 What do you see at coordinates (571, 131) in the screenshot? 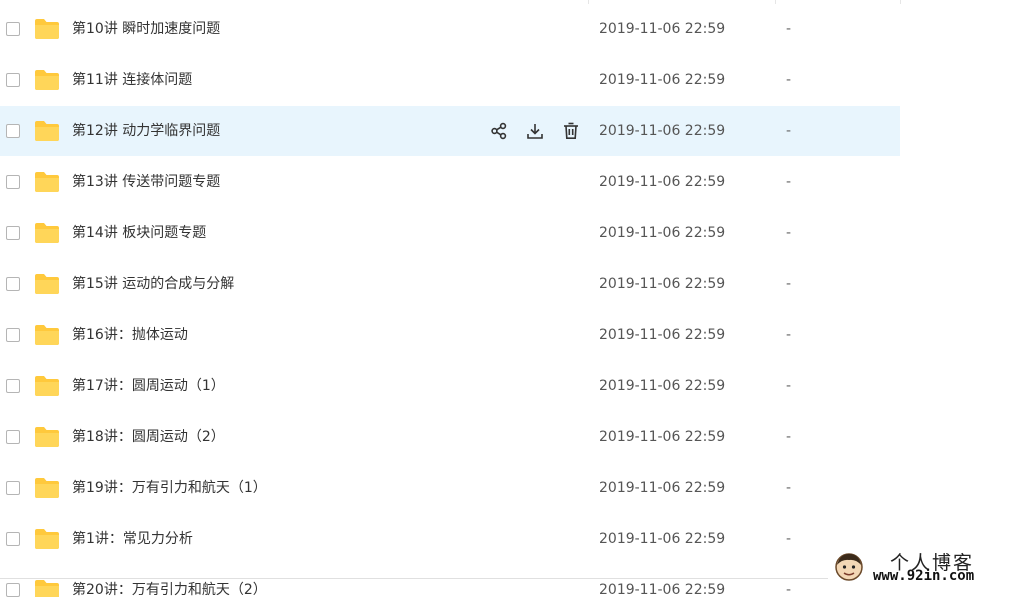
I see `delete-icon` at bounding box center [571, 131].